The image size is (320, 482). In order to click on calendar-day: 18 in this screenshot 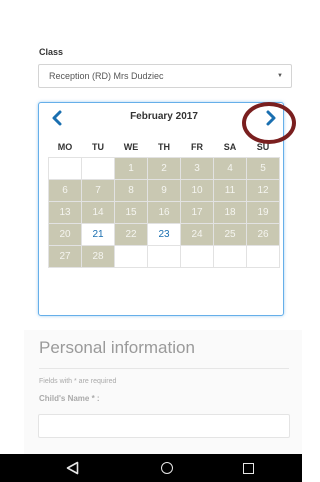, I will do `click(230, 212)`.